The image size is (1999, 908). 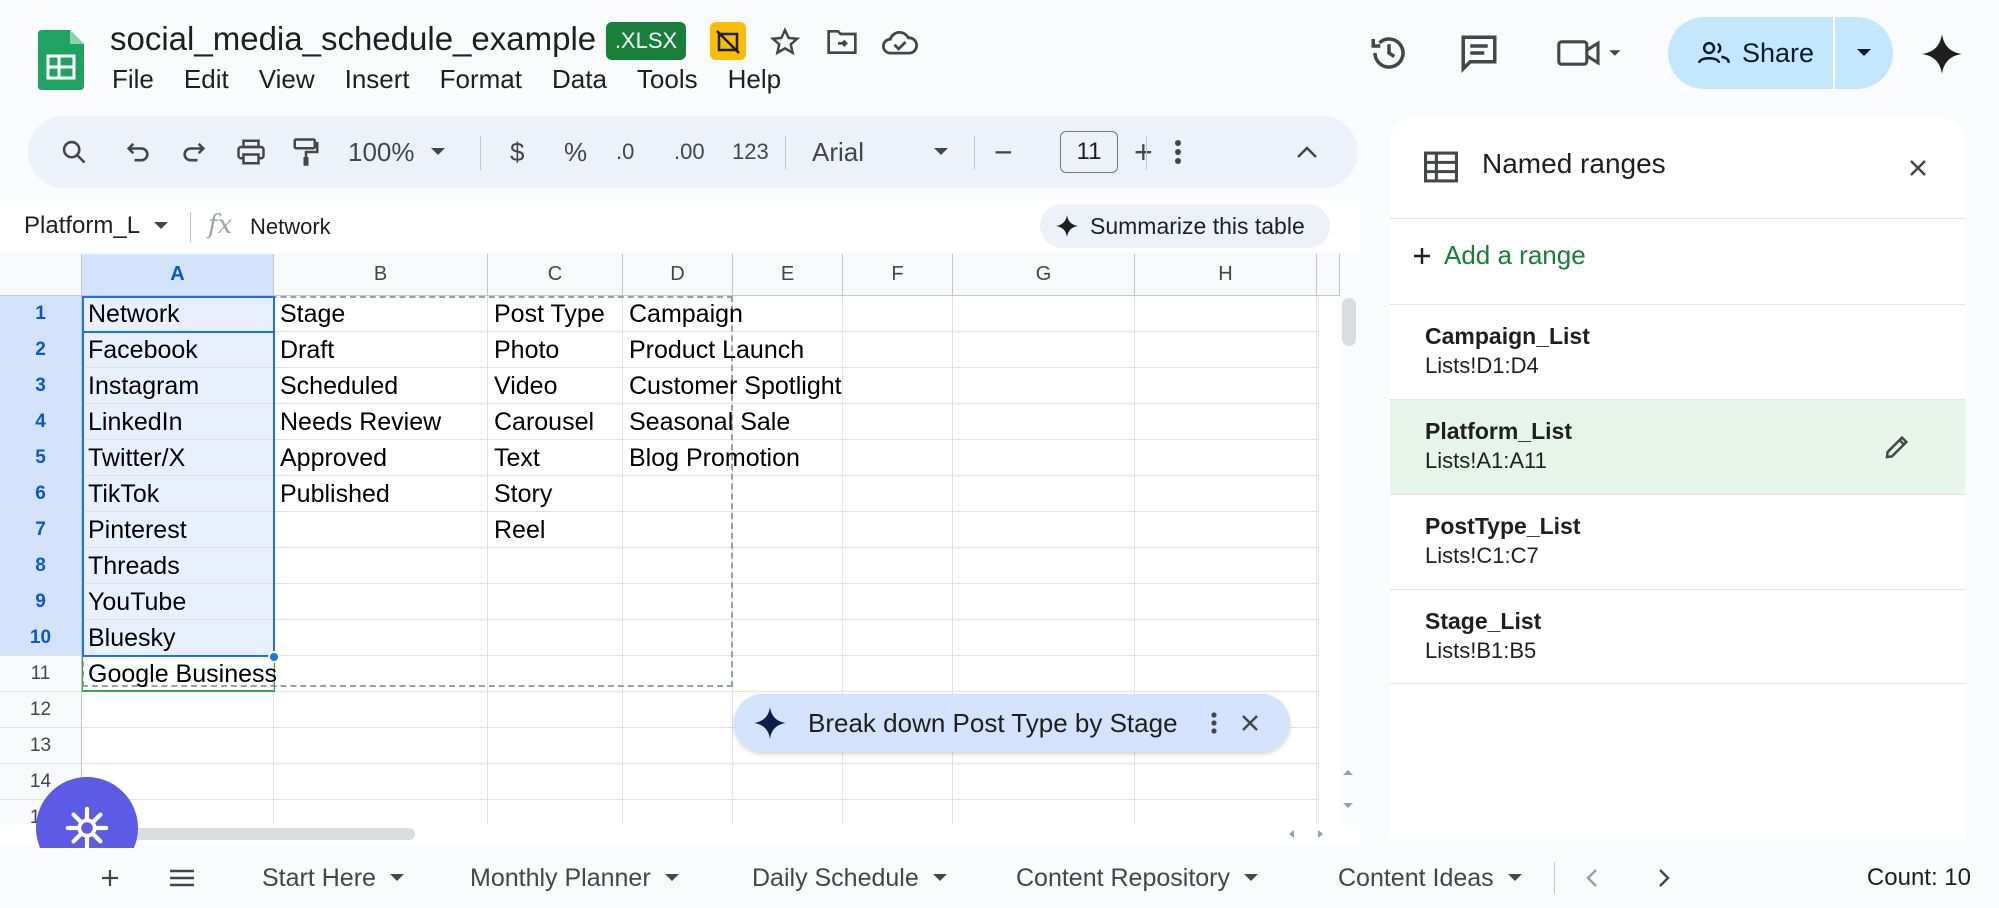 I want to click on named-range-item: Stage_List Lists!B1:B5, so click(x=1677, y=636).